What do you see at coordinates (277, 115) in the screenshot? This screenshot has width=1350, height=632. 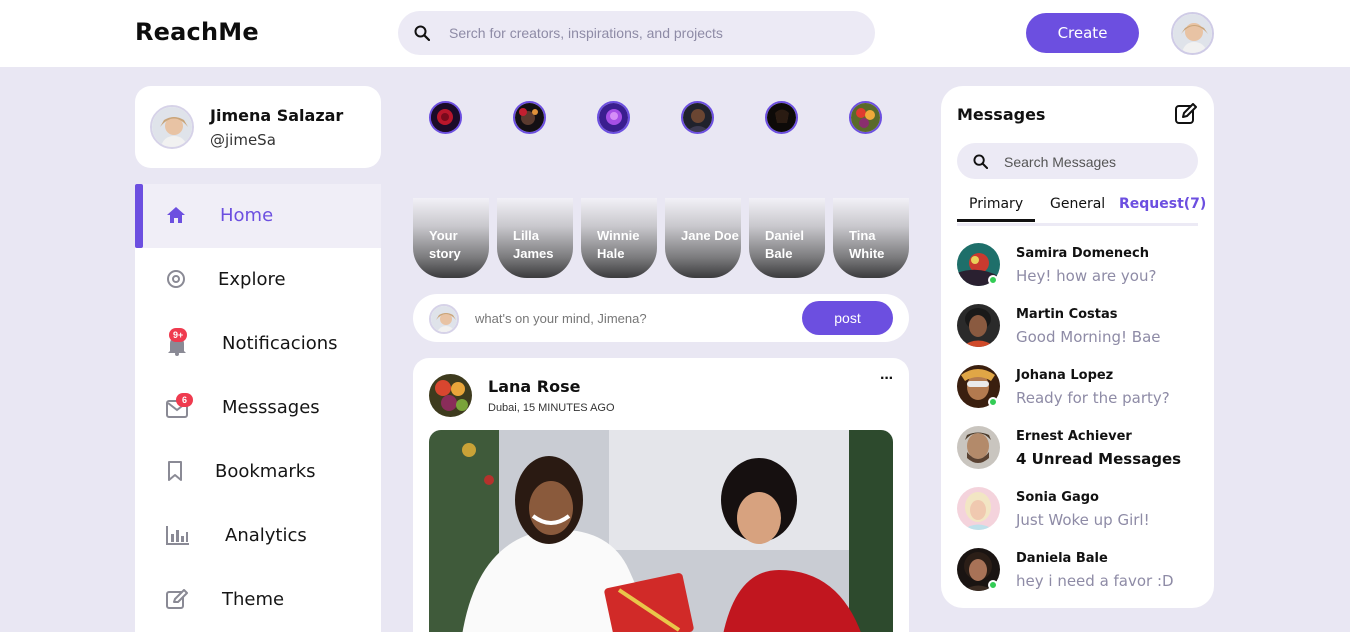 I see `profile-name: Jimena Salazar` at bounding box center [277, 115].